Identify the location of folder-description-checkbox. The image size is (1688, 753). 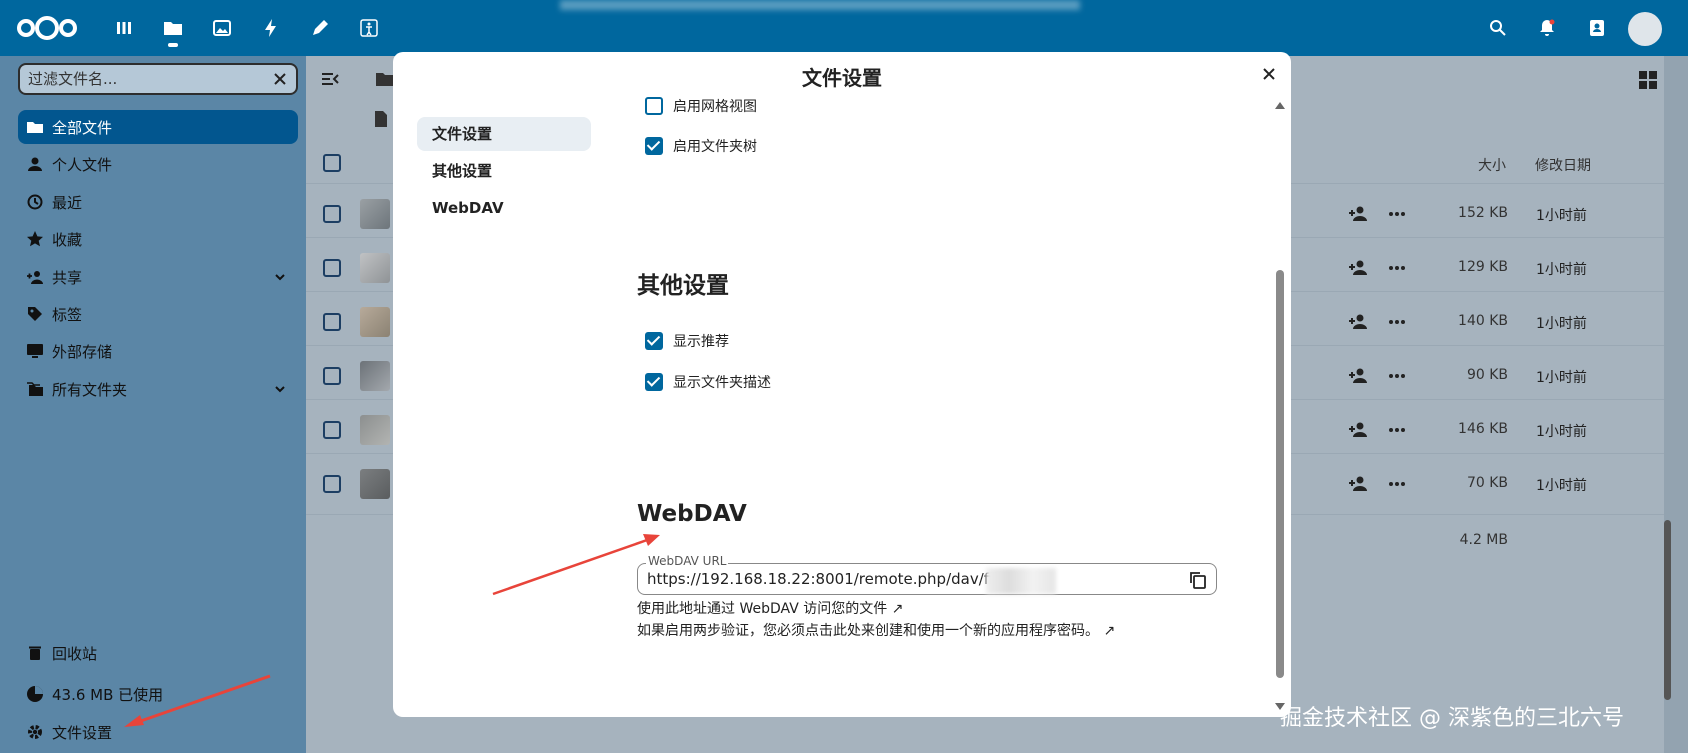
(654, 382).